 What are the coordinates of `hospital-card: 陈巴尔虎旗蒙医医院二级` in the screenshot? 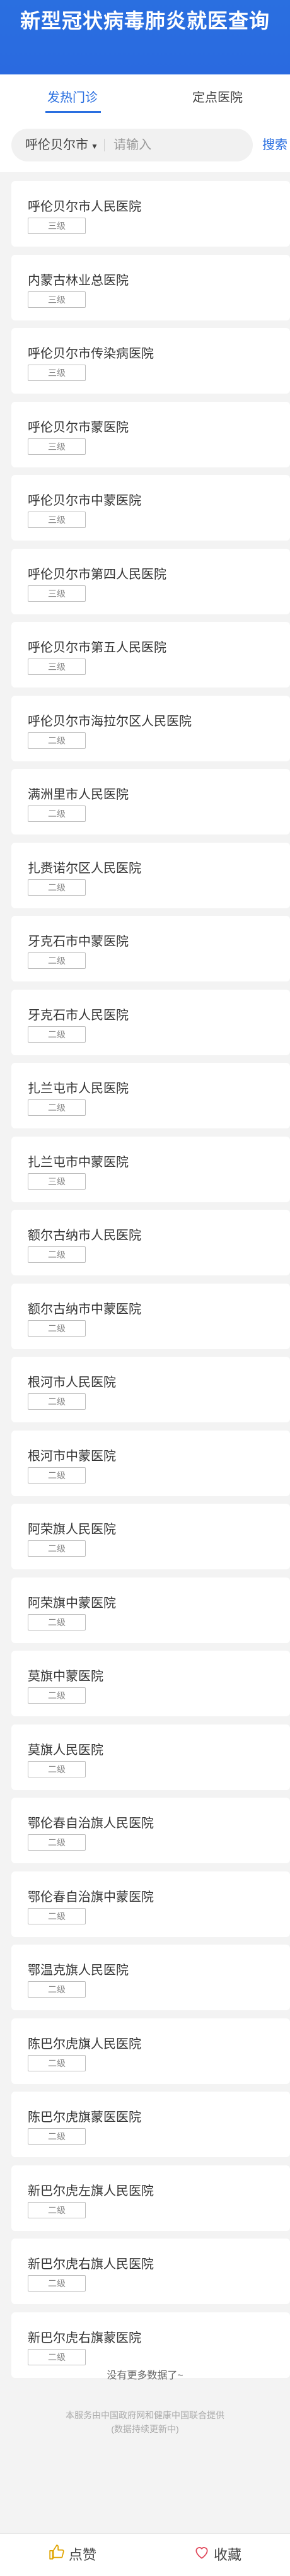 It's located at (151, 2124).